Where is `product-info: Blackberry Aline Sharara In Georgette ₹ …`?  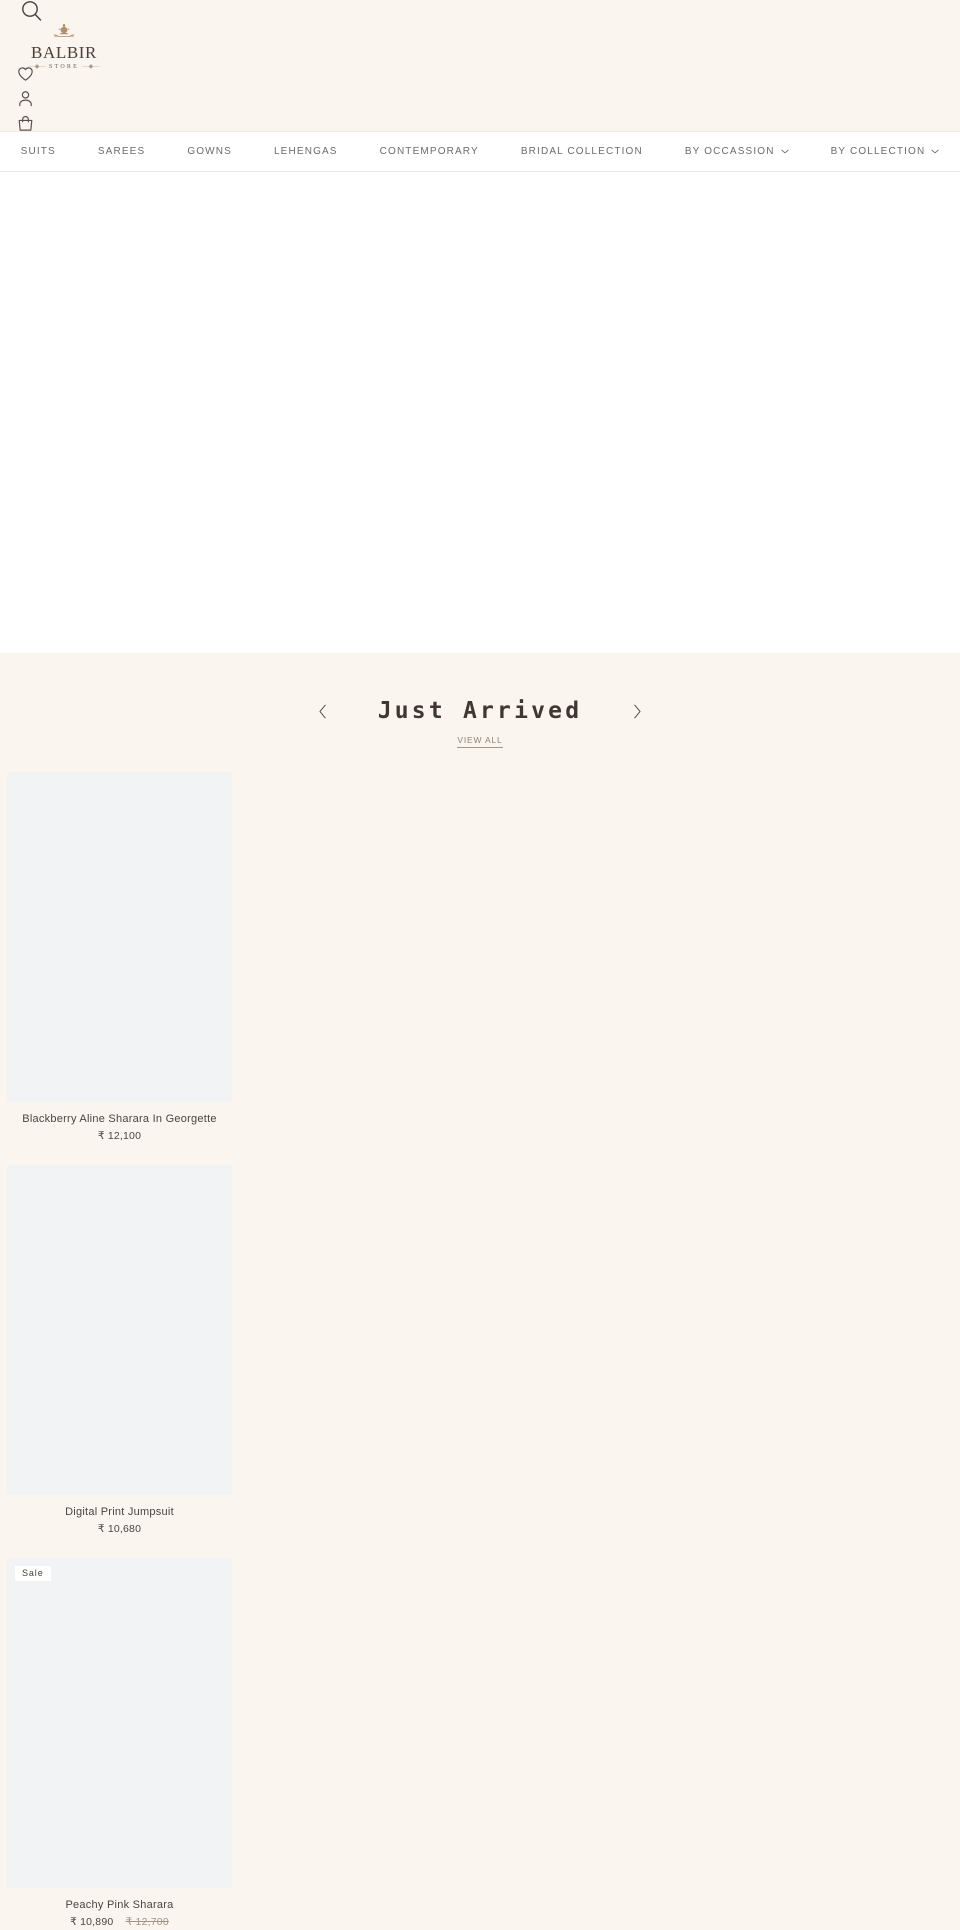 product-info: Blackberry Aline Sharara In Georgette ₹ … is located at coordinates (119, 1123).